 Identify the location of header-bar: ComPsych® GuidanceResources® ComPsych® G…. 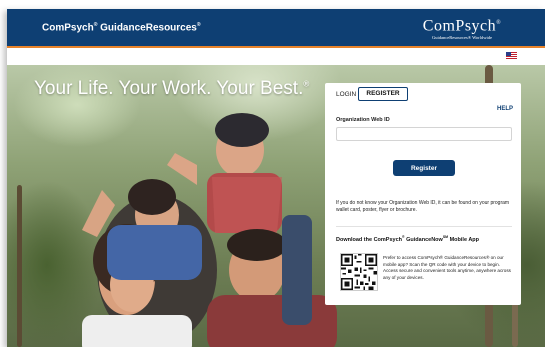
(276, 27).